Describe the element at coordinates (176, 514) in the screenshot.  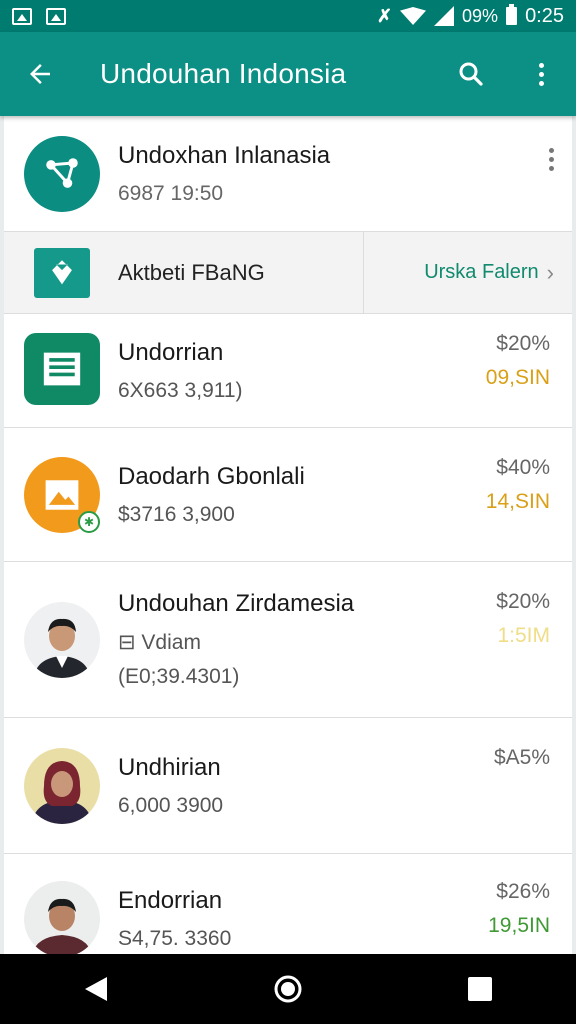
I see `row-subtitle: $3716 3,900` at that location.